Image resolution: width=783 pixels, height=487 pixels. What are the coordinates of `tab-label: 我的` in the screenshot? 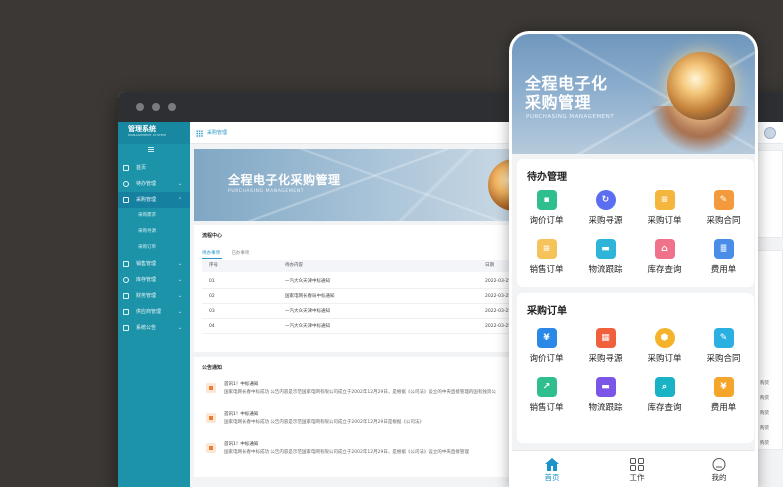 It's located at (719, 477).